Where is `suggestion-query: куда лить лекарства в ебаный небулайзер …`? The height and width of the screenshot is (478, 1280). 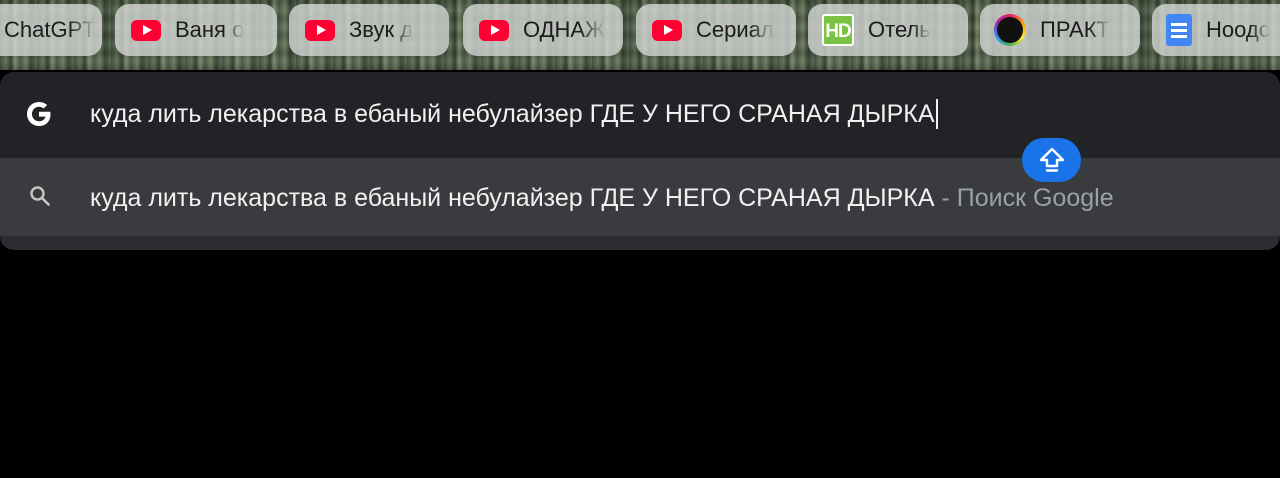
suggestion-query: куда лить лекарства в ебаный небулайзер … is located at coordinates (512, 198).